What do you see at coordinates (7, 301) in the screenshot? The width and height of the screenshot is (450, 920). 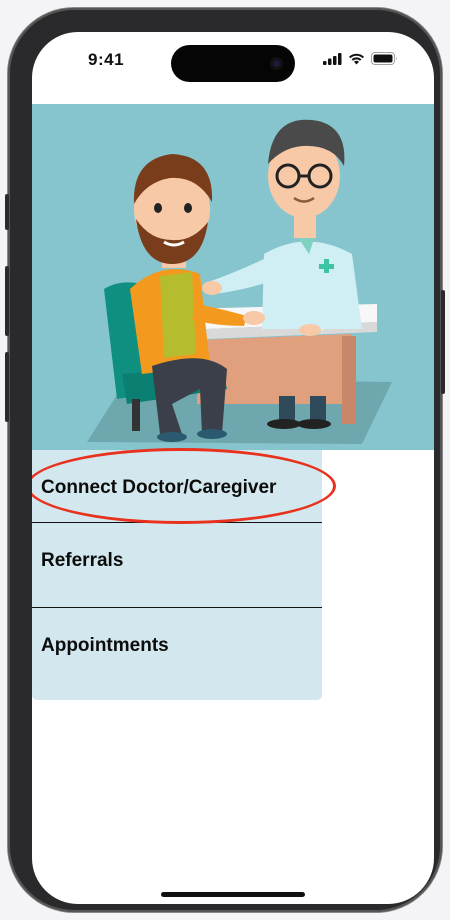 I see `volume-up-button` at bounding box center [7, 301].